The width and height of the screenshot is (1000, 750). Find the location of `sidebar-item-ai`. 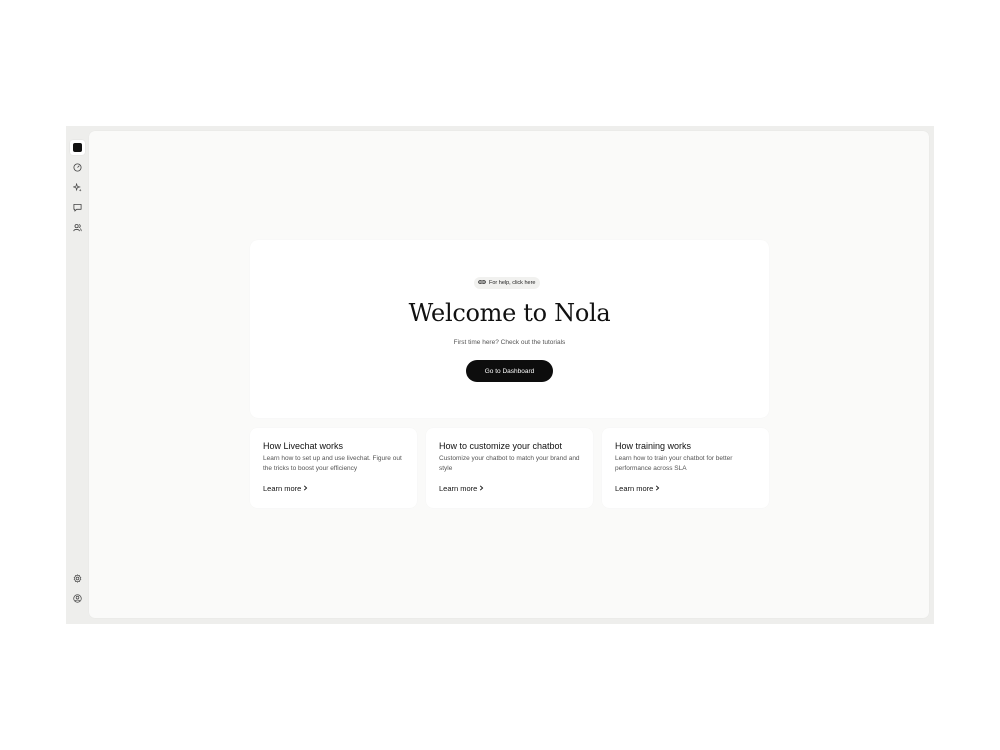

sidebar-item-ai is located at coordinates (77, 187).